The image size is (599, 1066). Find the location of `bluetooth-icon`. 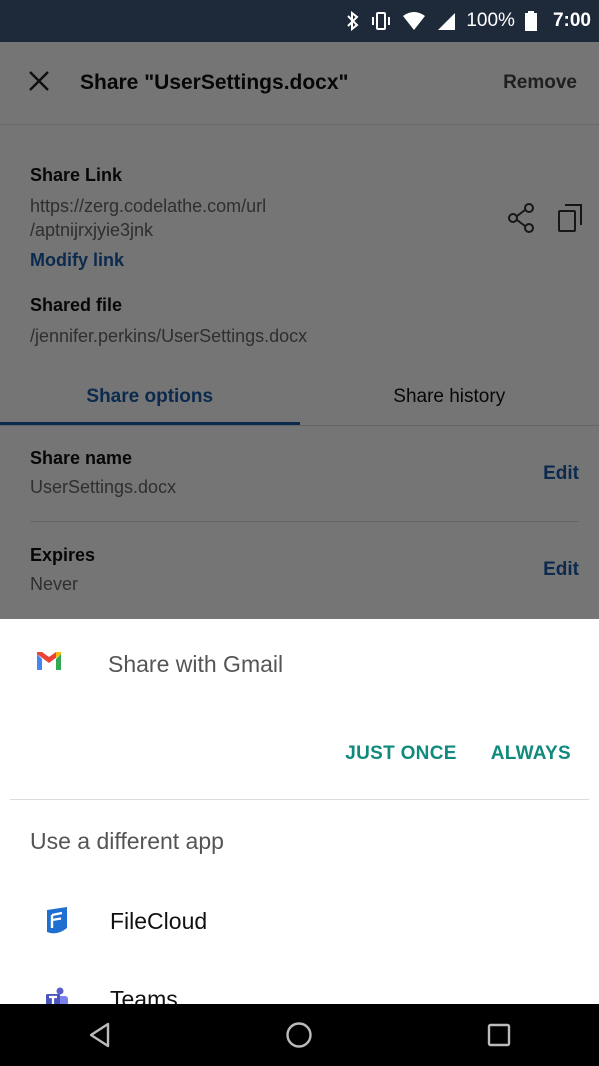

bluetooth-icon is located at coordinates (353, 21).